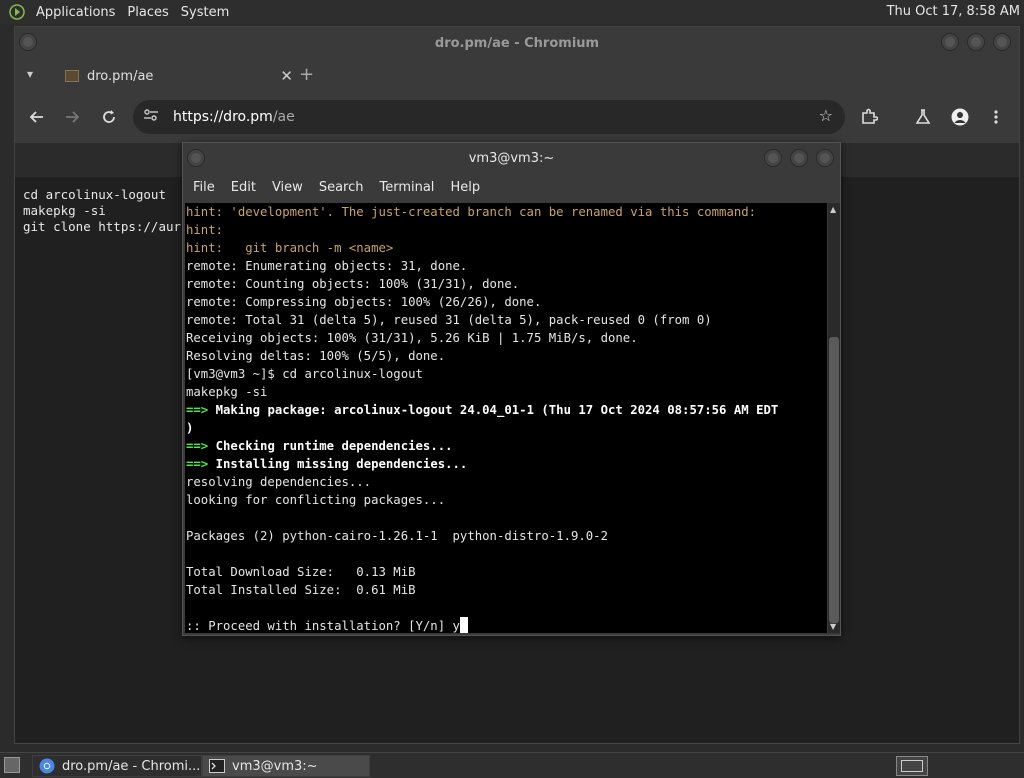  Describe the element at coordinates (175, 76) in the screenshot. I see `tab-dro-pm: dro.pm/ae ✕` at that location.